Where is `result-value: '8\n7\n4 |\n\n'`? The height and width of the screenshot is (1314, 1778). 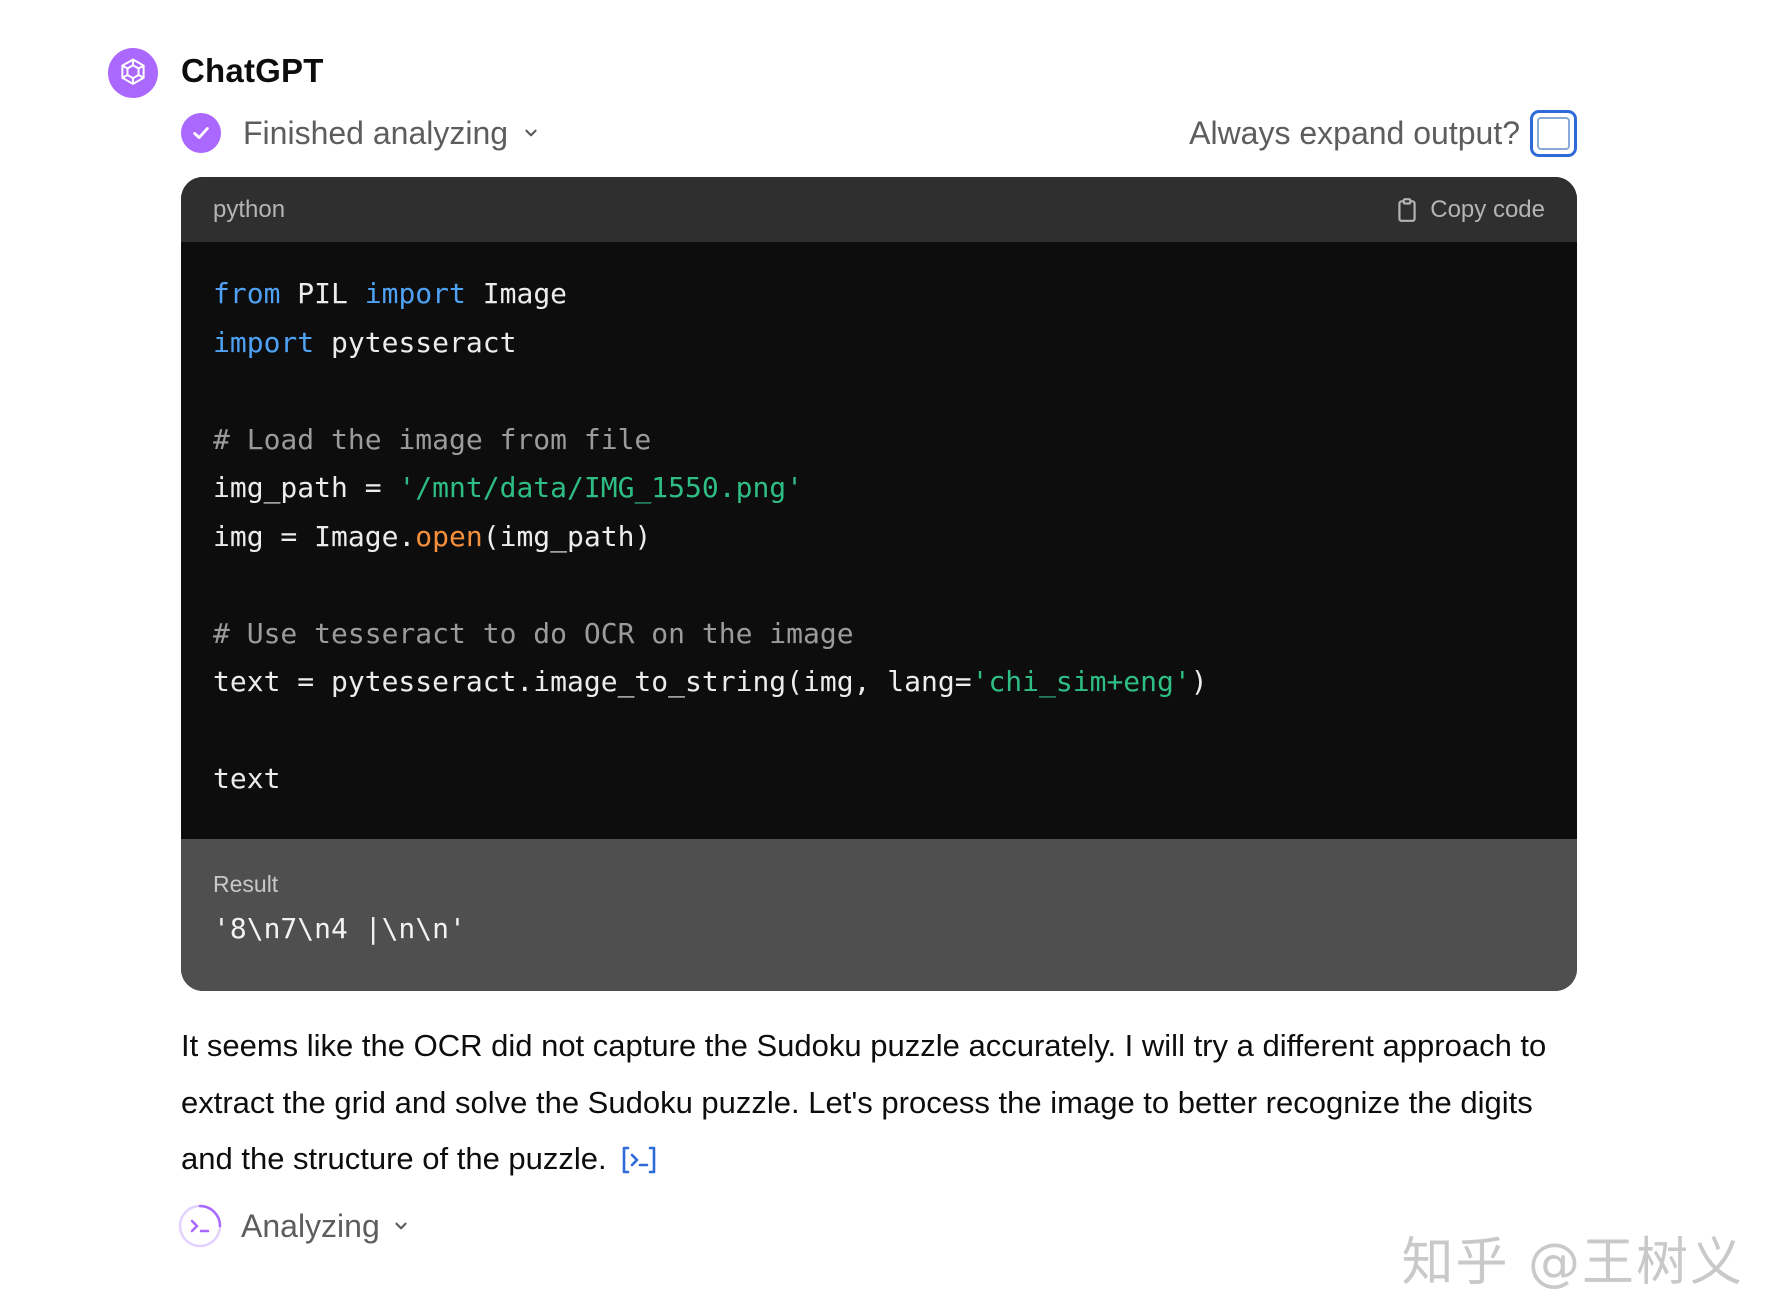
result-value: '8\n7\n4 |\n\n' is located at coordinates (339, 928).